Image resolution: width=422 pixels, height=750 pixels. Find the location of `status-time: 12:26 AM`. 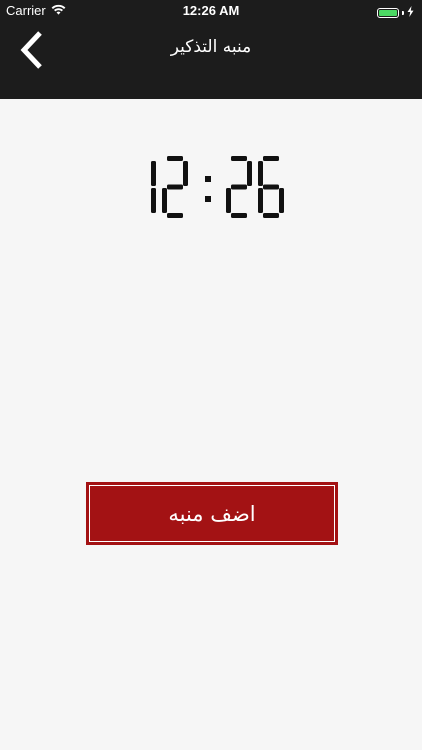

status-time: 12:26 AM is located at coordinates (211, 10).